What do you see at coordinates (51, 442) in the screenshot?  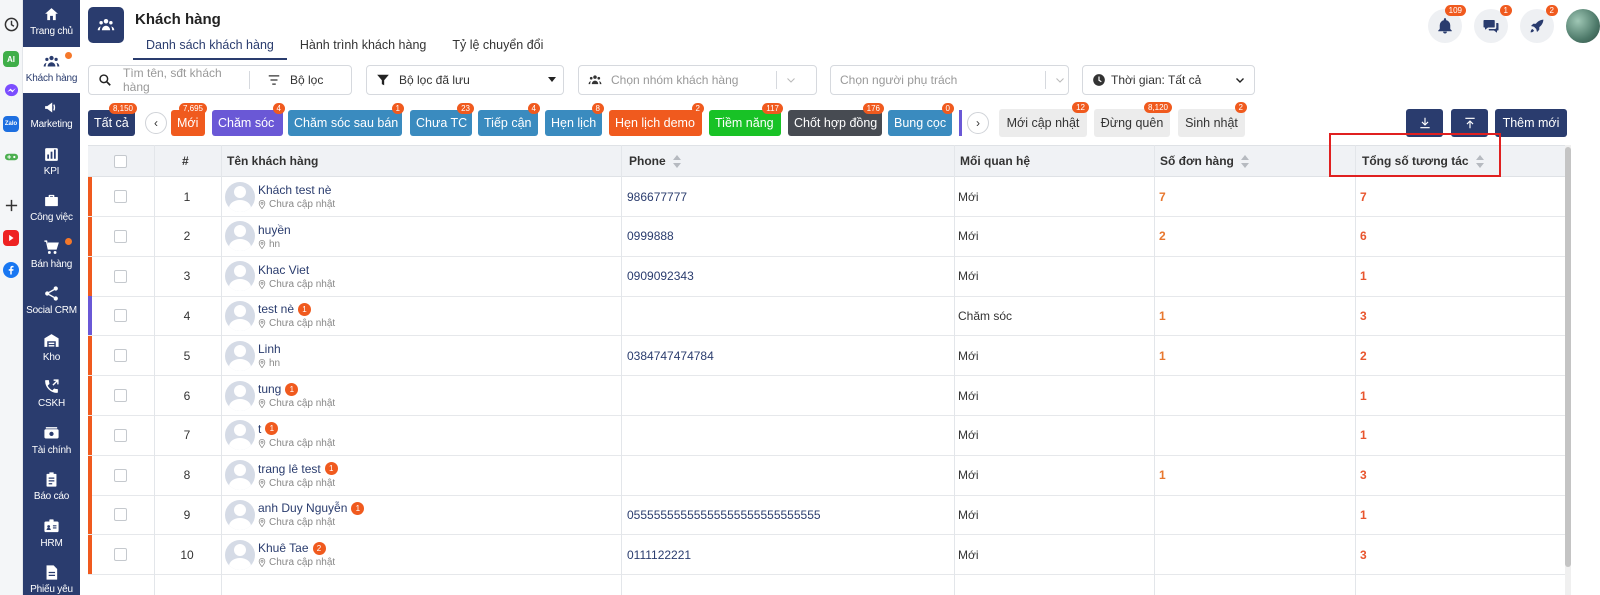 I see `sidebar-item-money: Tài chính` at bounding box center [51, 442].